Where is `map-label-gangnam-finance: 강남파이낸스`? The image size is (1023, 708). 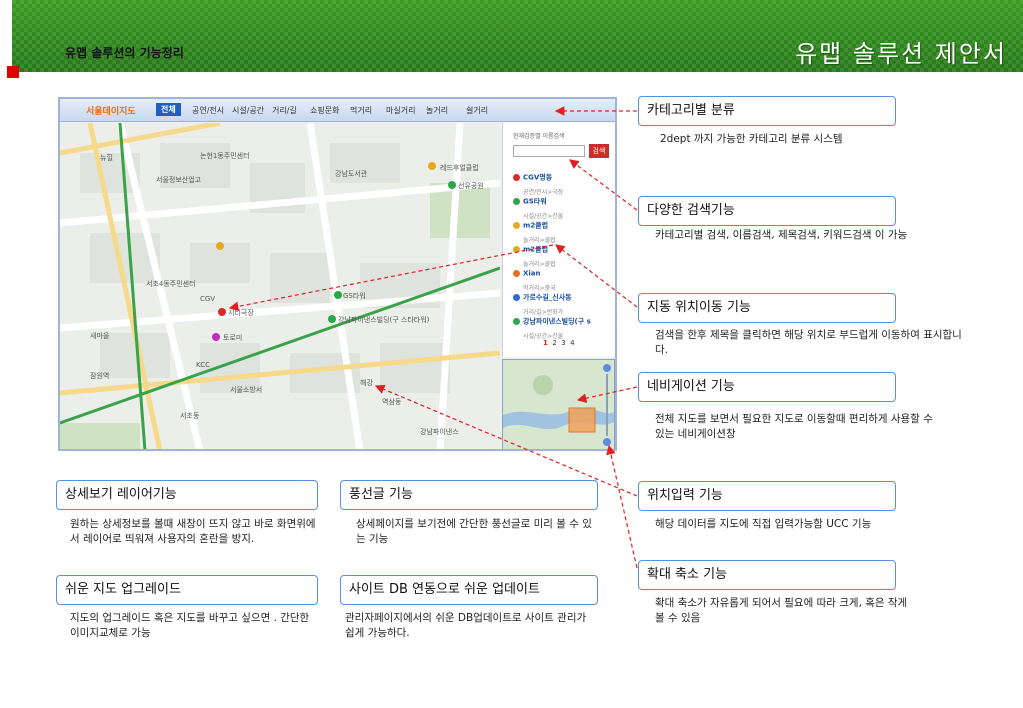
map-label-gangnam-finance: 강남파이낸스 is located at coordinates (439, 432).